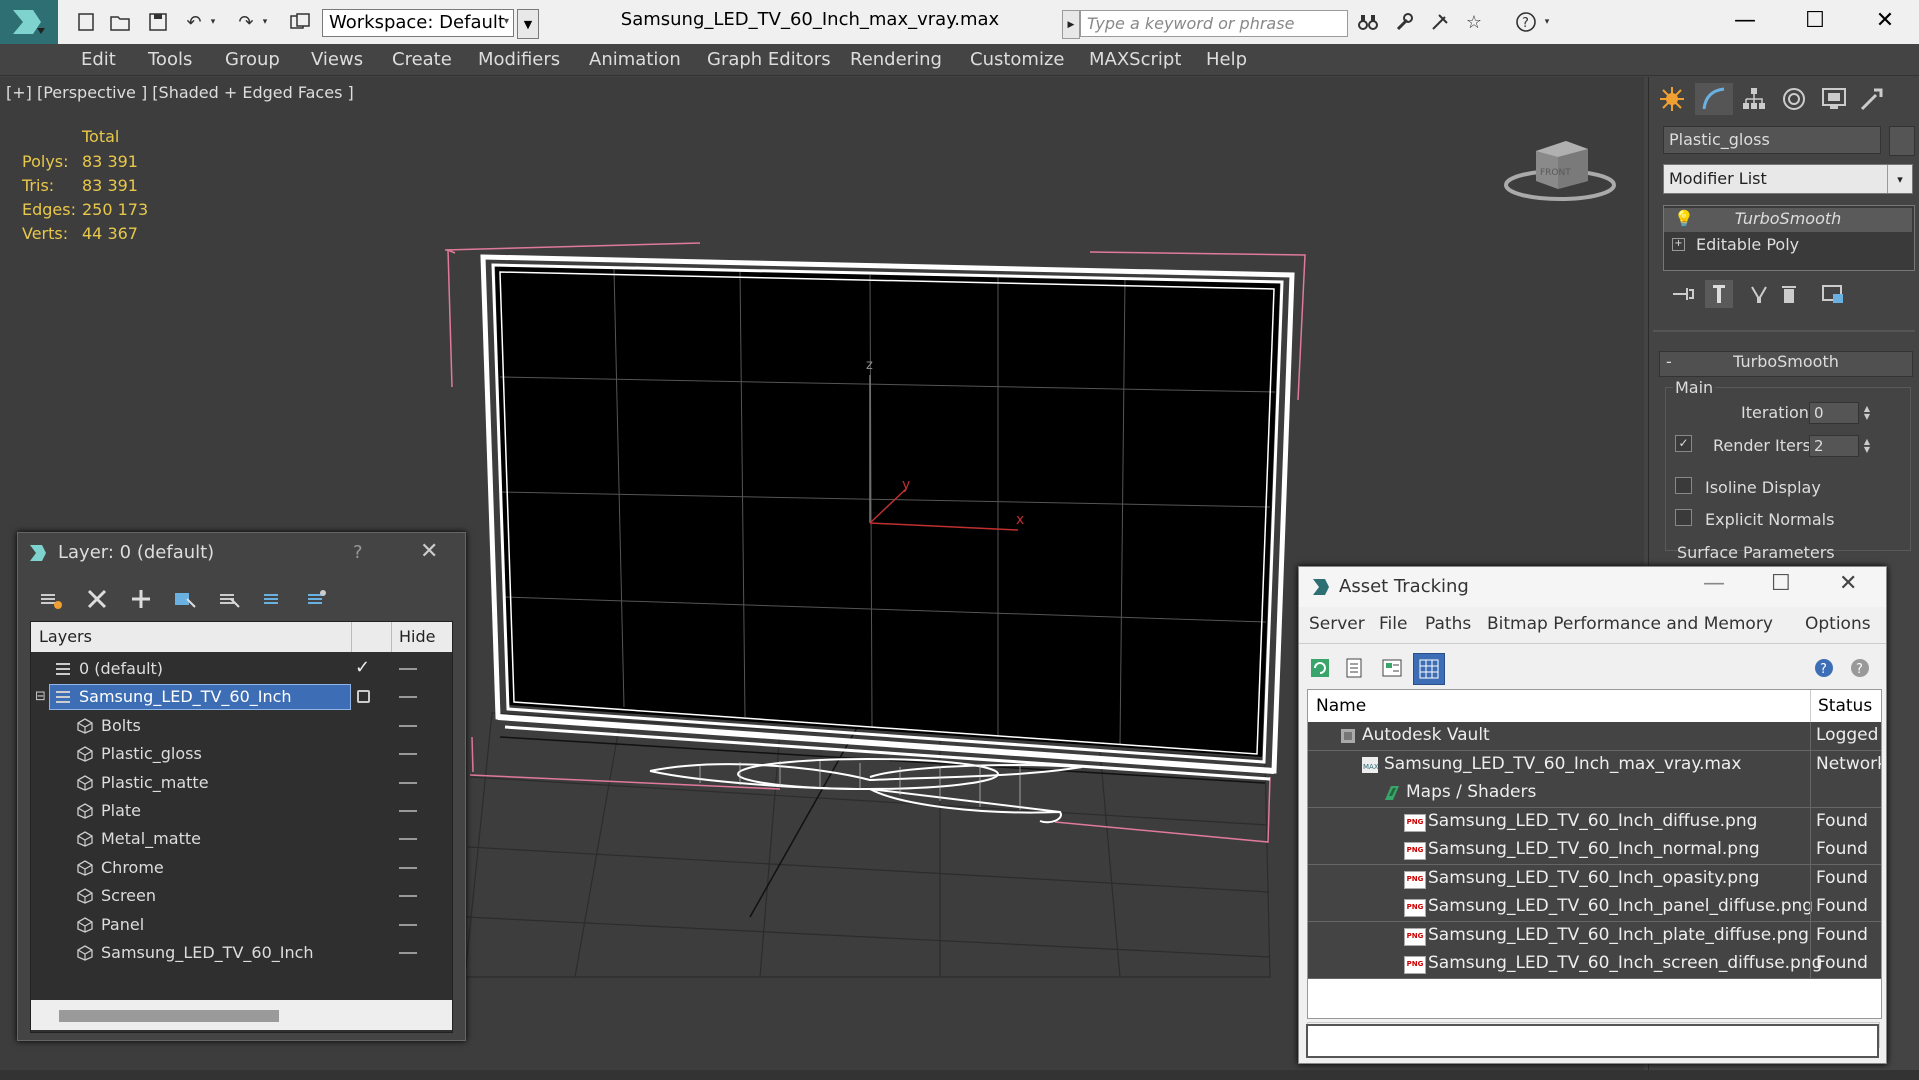  Describe the element at coordinates (1845, 706) in the screenshot. I see `col-status: Status` at that location.